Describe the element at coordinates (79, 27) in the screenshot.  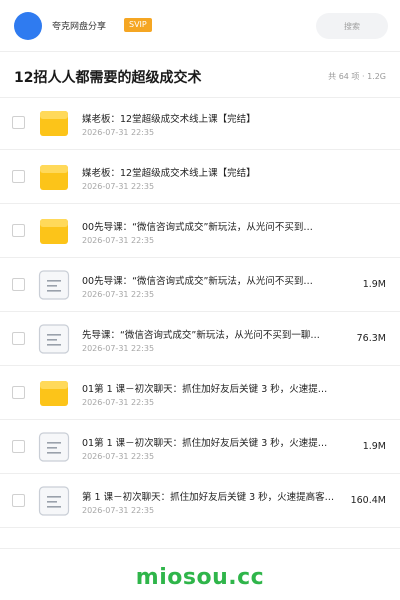
I see `brand-name: 夸克网盘分享` at that location.